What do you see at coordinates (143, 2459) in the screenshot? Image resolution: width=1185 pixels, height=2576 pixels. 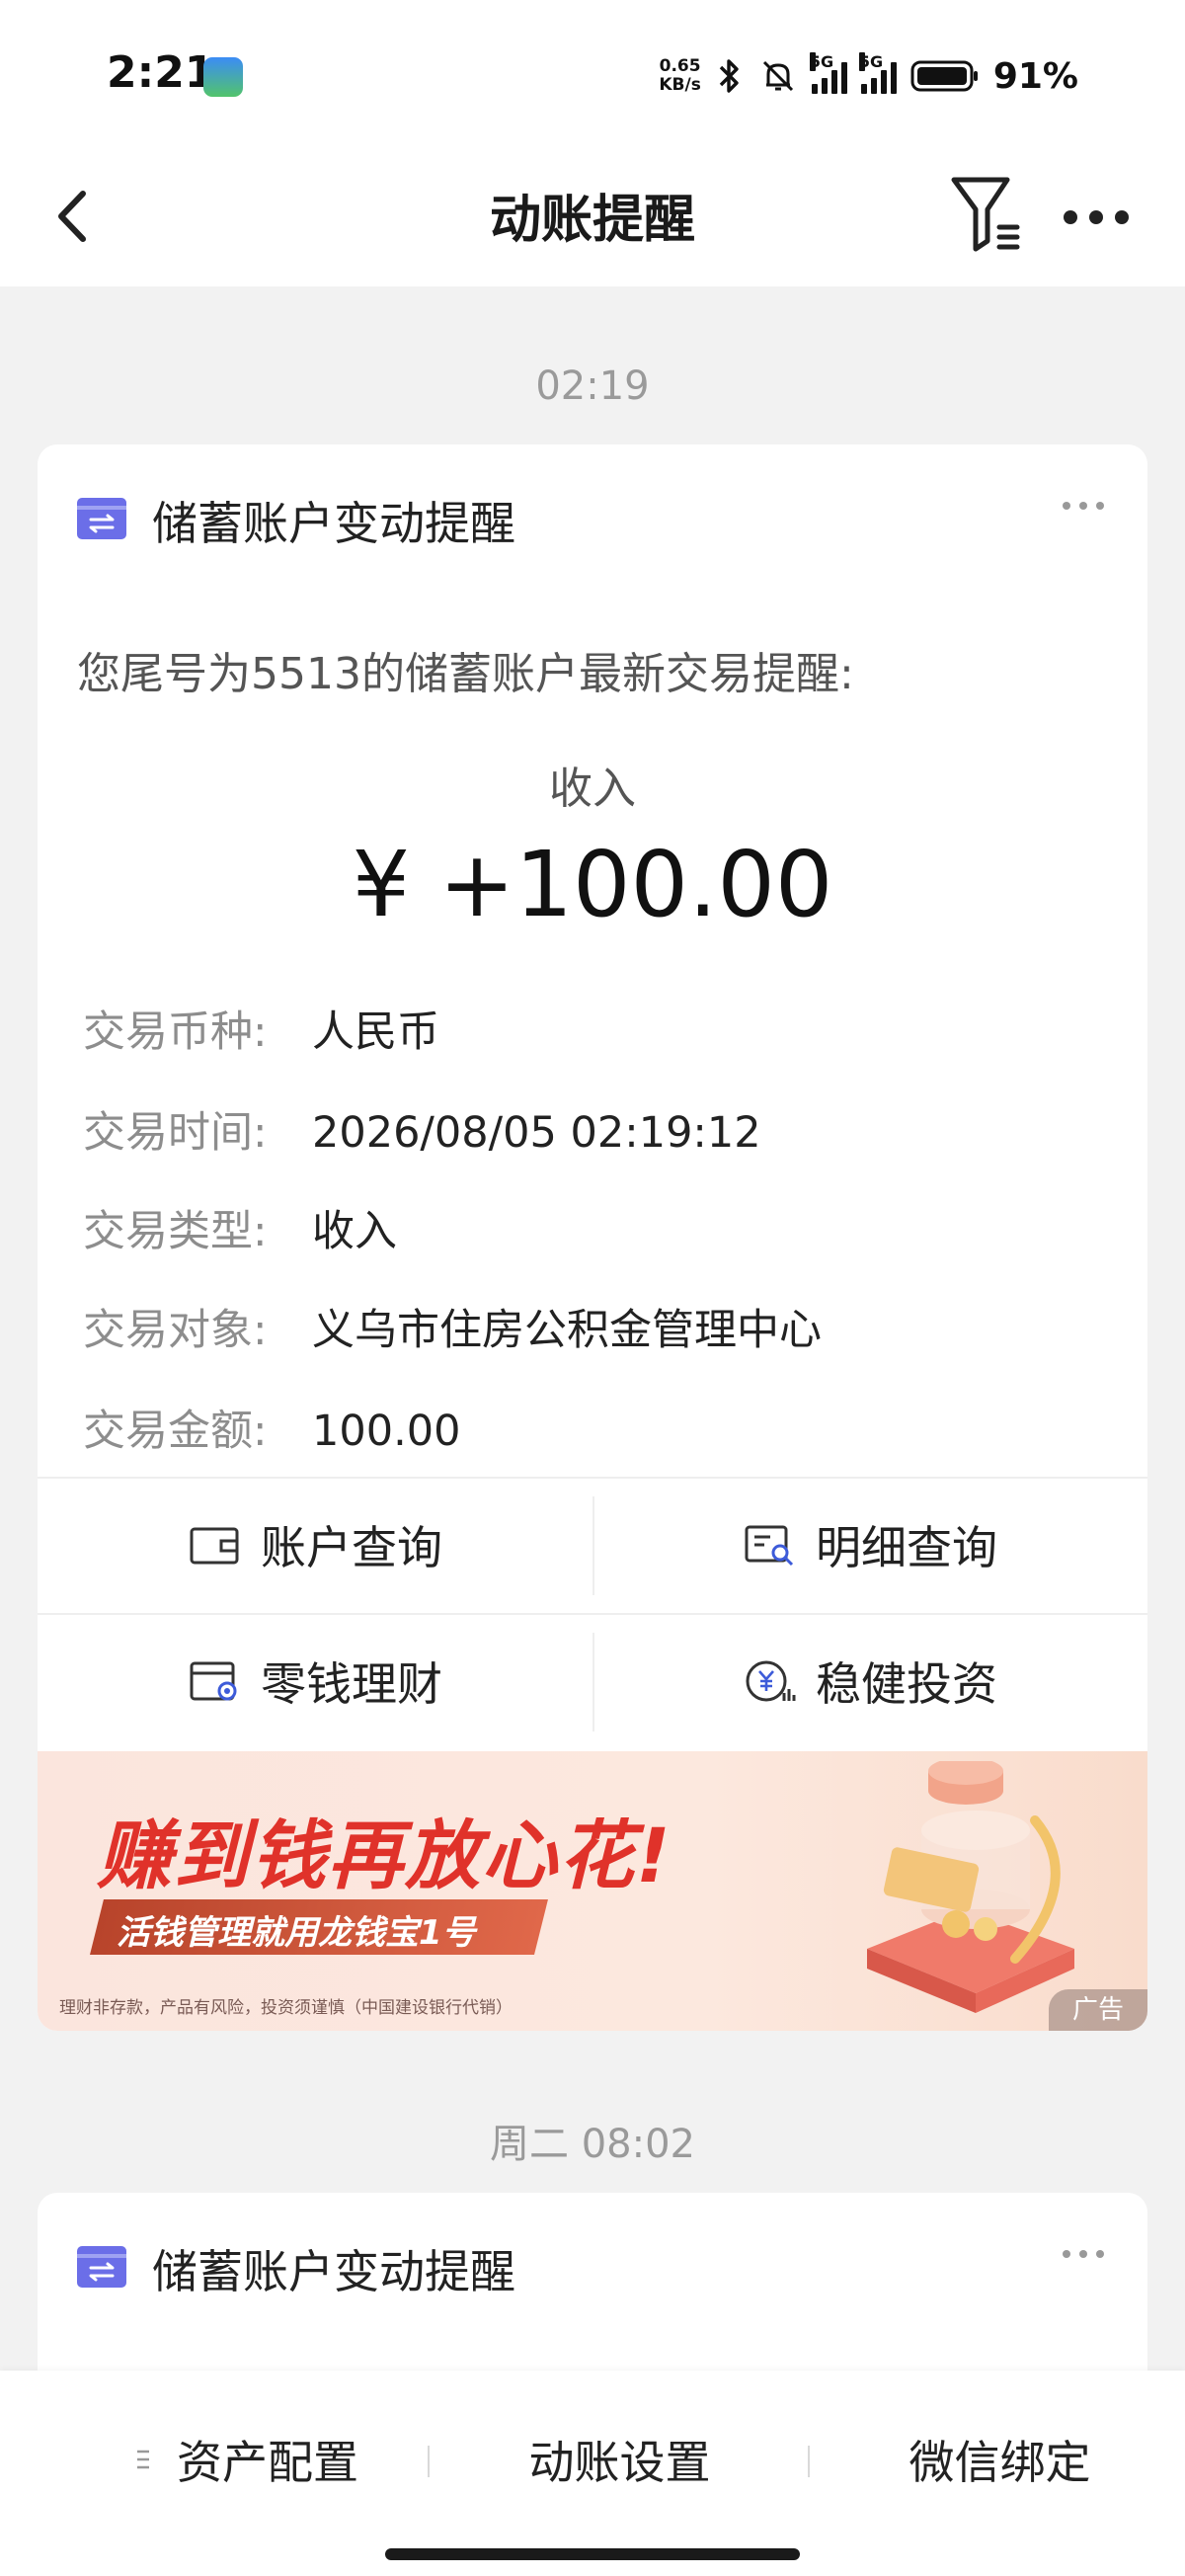 I see `menu-icon` at bounding box center [143, 2459].